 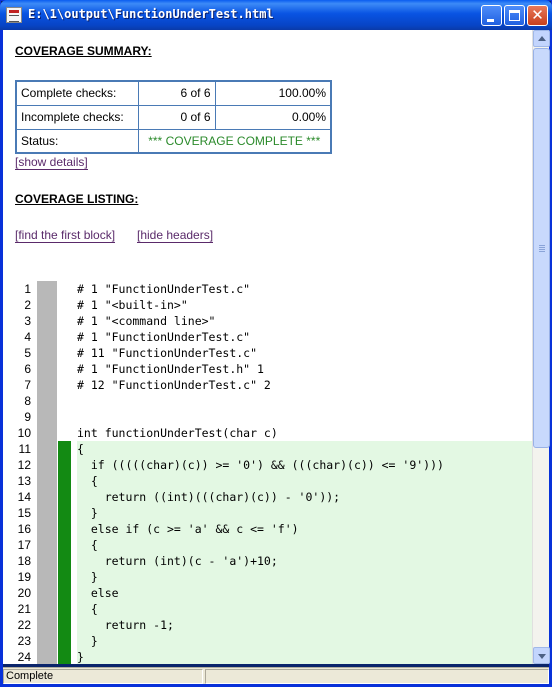 I want to click on code-line: int functionUnderTest(char c), so click(x=177, y=433).